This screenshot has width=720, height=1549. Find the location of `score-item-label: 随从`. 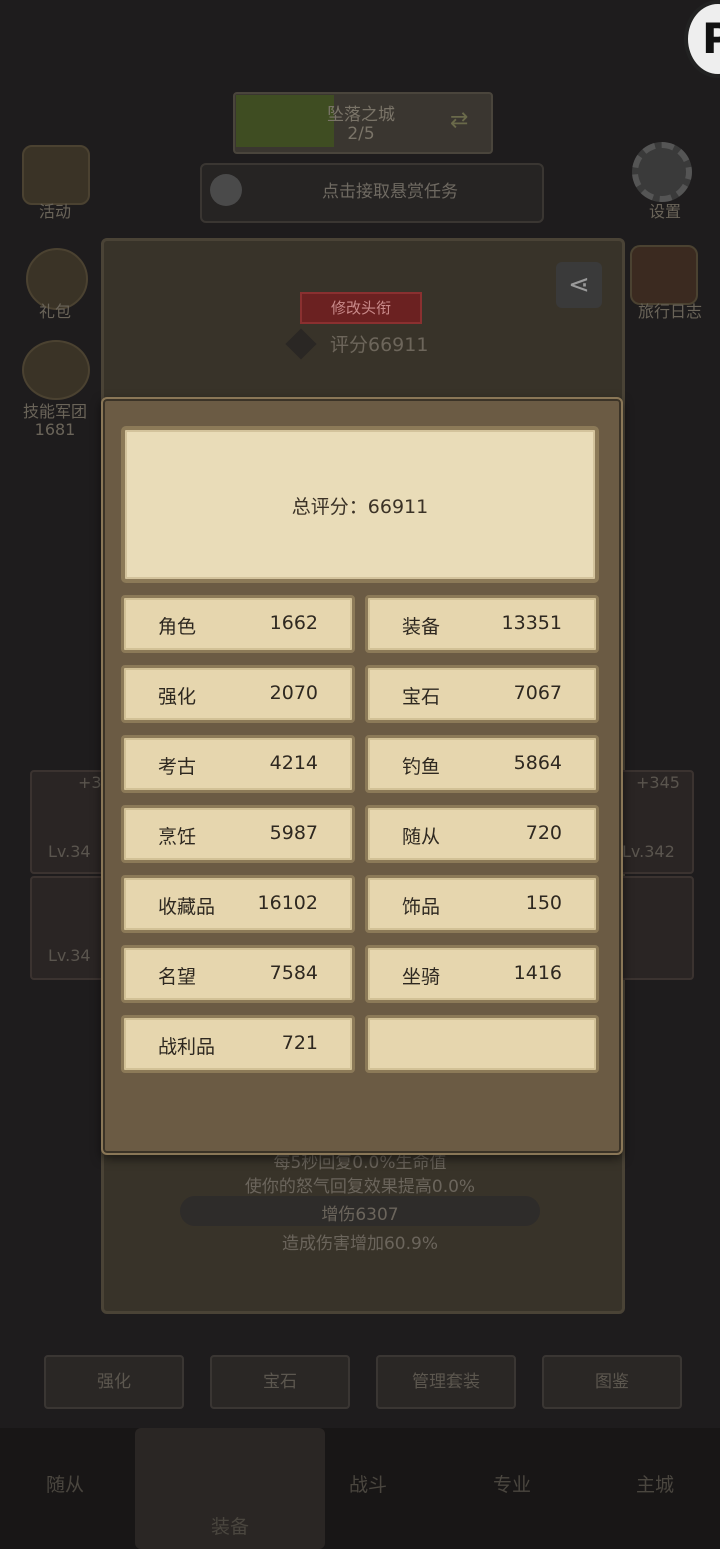

score-item-label: 随从 is located at coordinates (421, 837).